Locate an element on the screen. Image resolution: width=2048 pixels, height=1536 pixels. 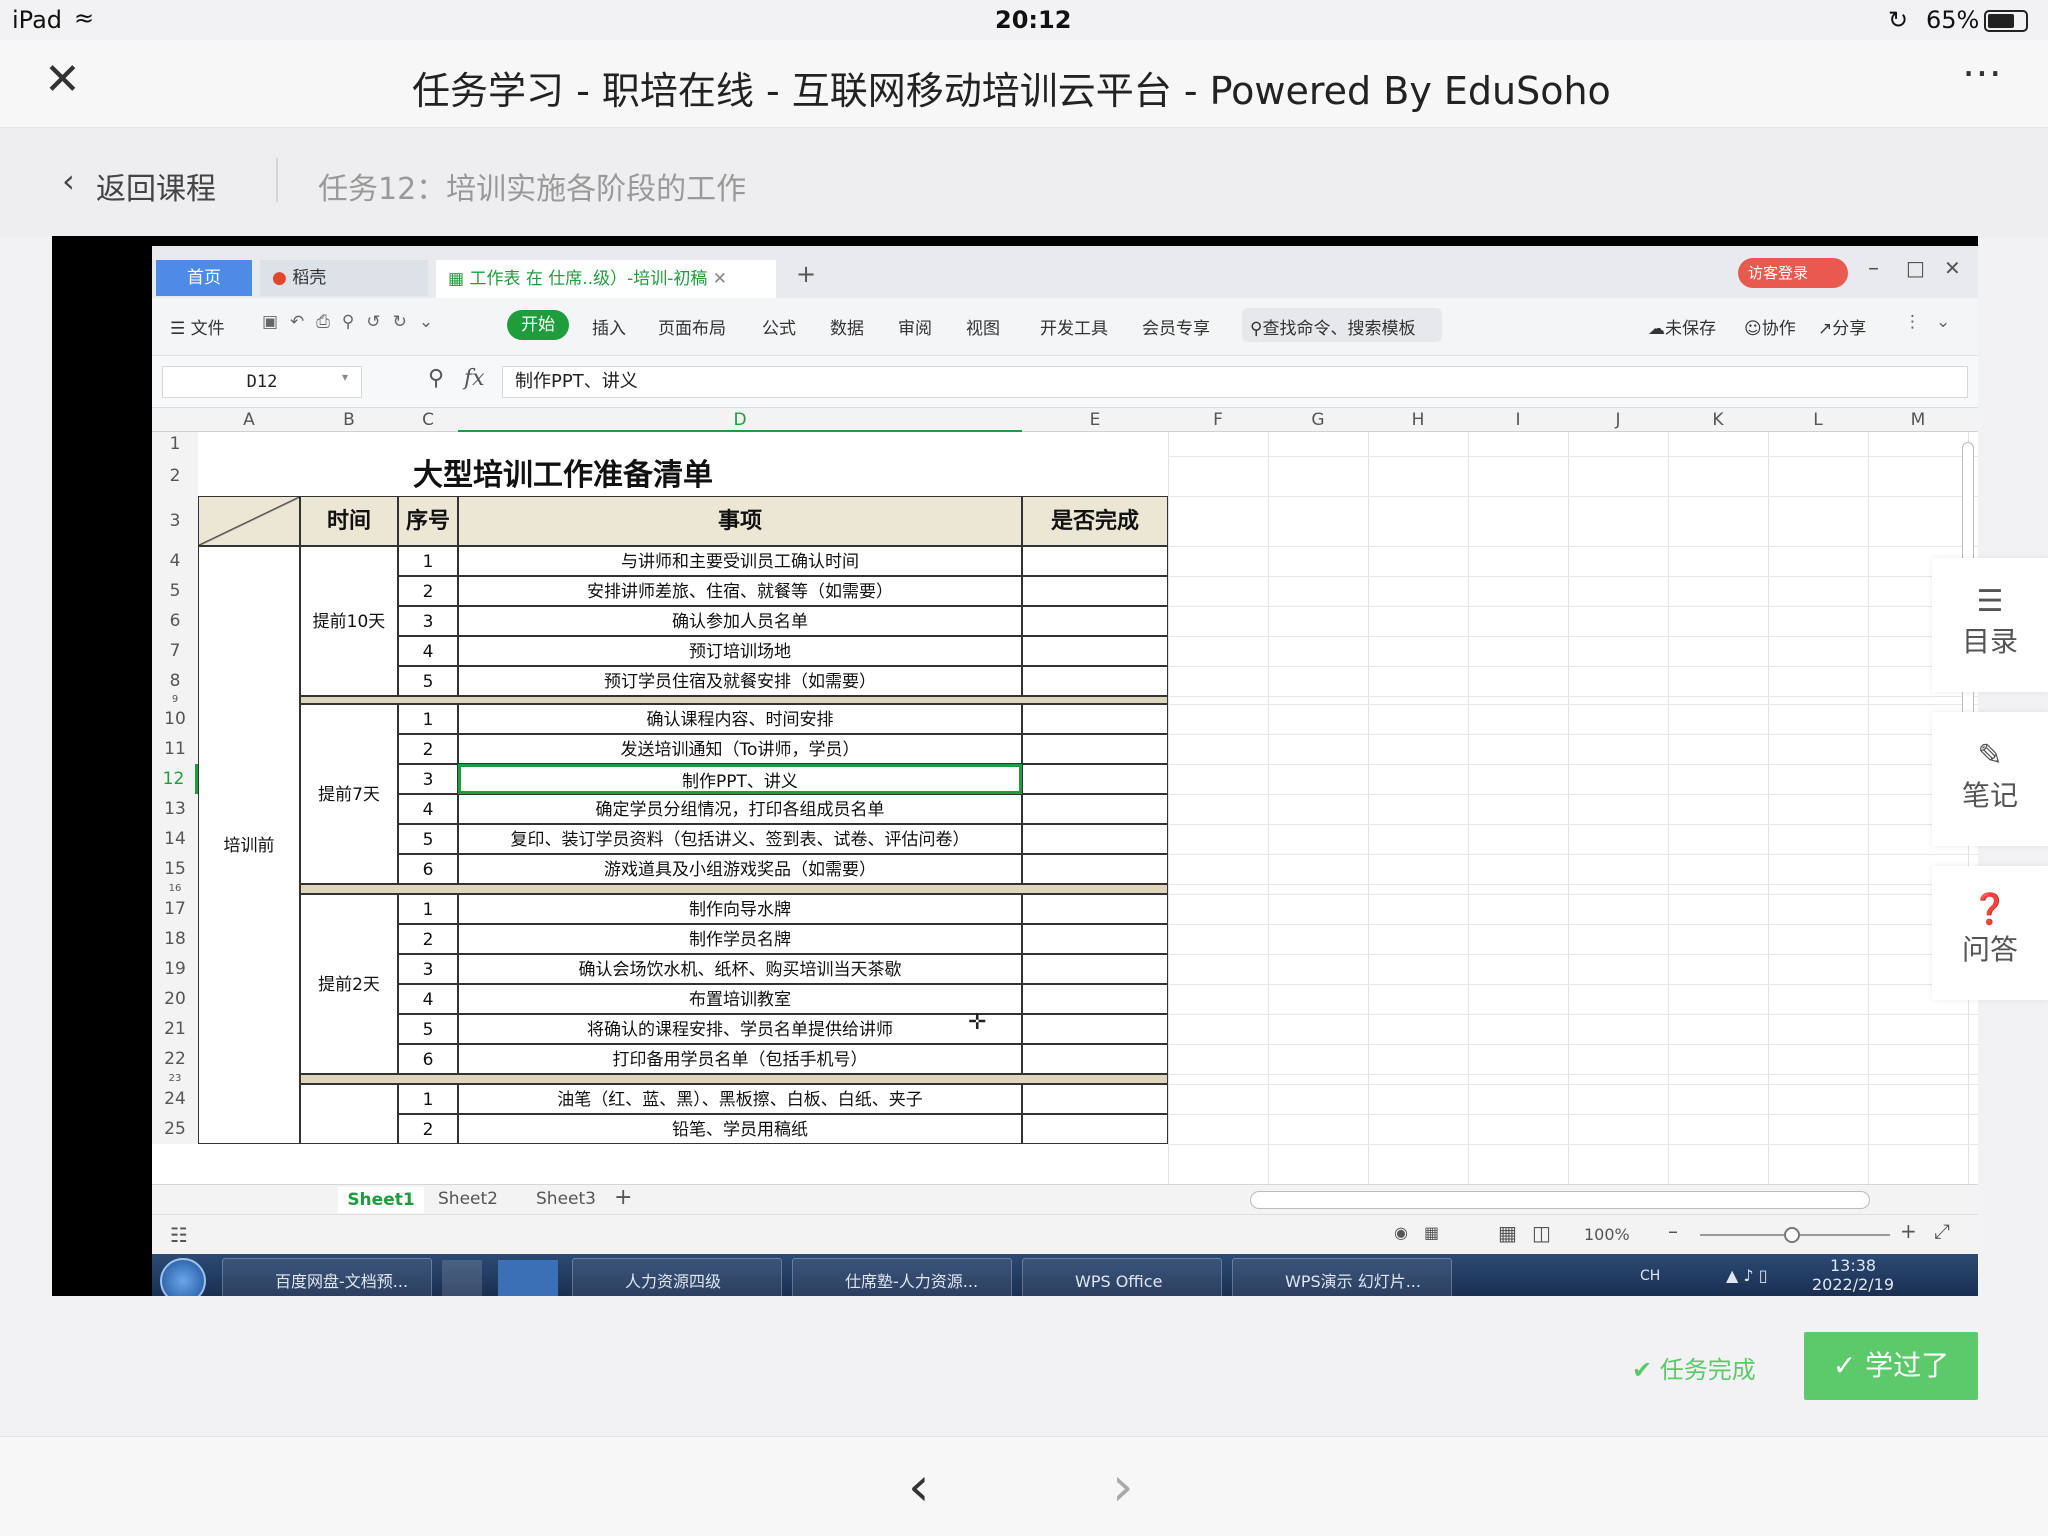
phase-cell: 培训前 is located at coordinates (249, 845).